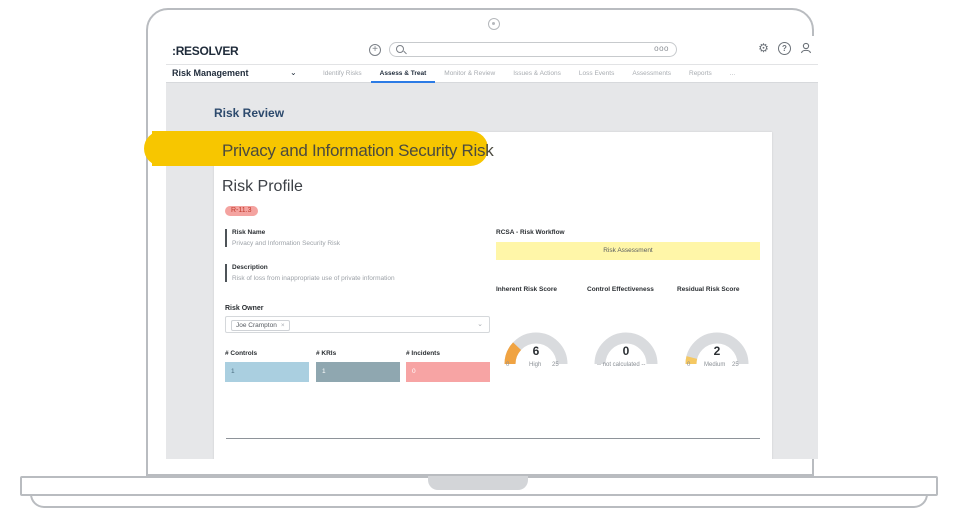 The height and width of the screenshot is (516, 958). Describe the element at coordinates (536, 351) in the screenshot. I see `inherent-score-value: 6` at that location.